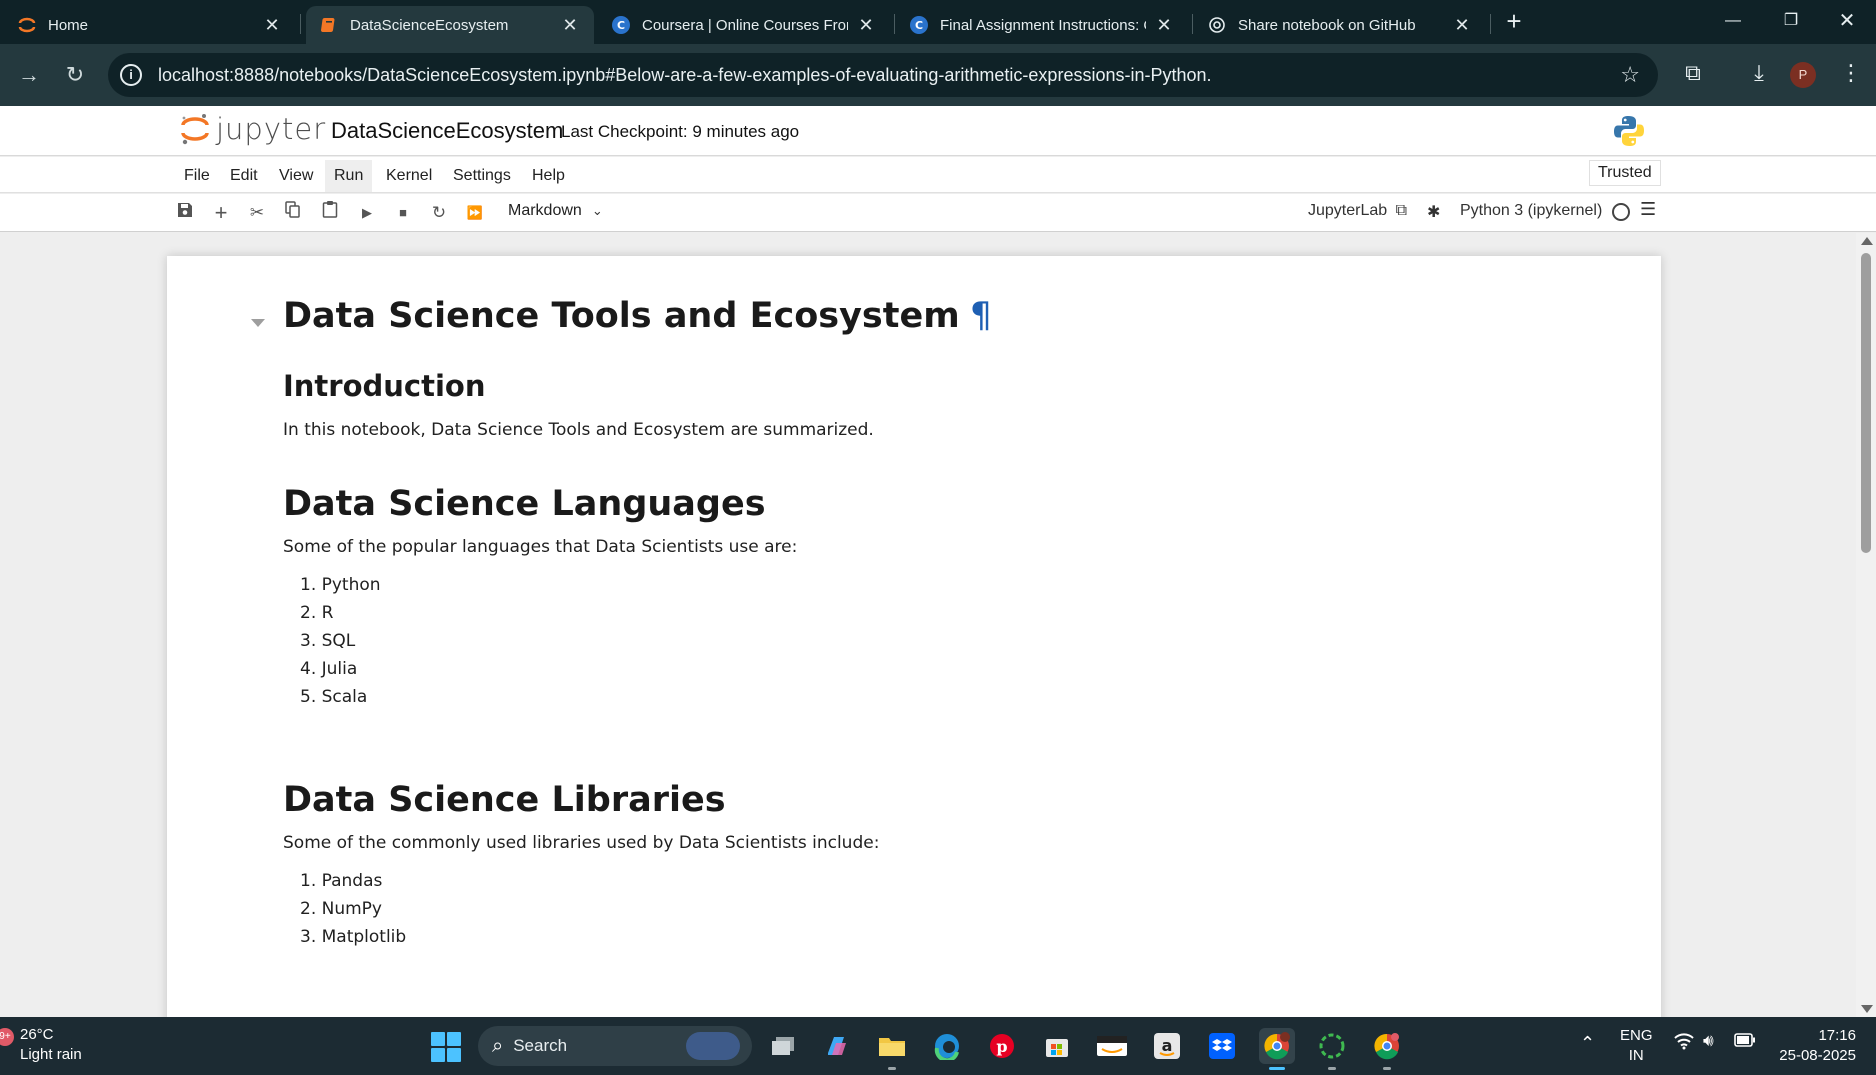 The width and height of the screenshot is (1876, 1075). I want to click on start-button, so click(446, 1047).